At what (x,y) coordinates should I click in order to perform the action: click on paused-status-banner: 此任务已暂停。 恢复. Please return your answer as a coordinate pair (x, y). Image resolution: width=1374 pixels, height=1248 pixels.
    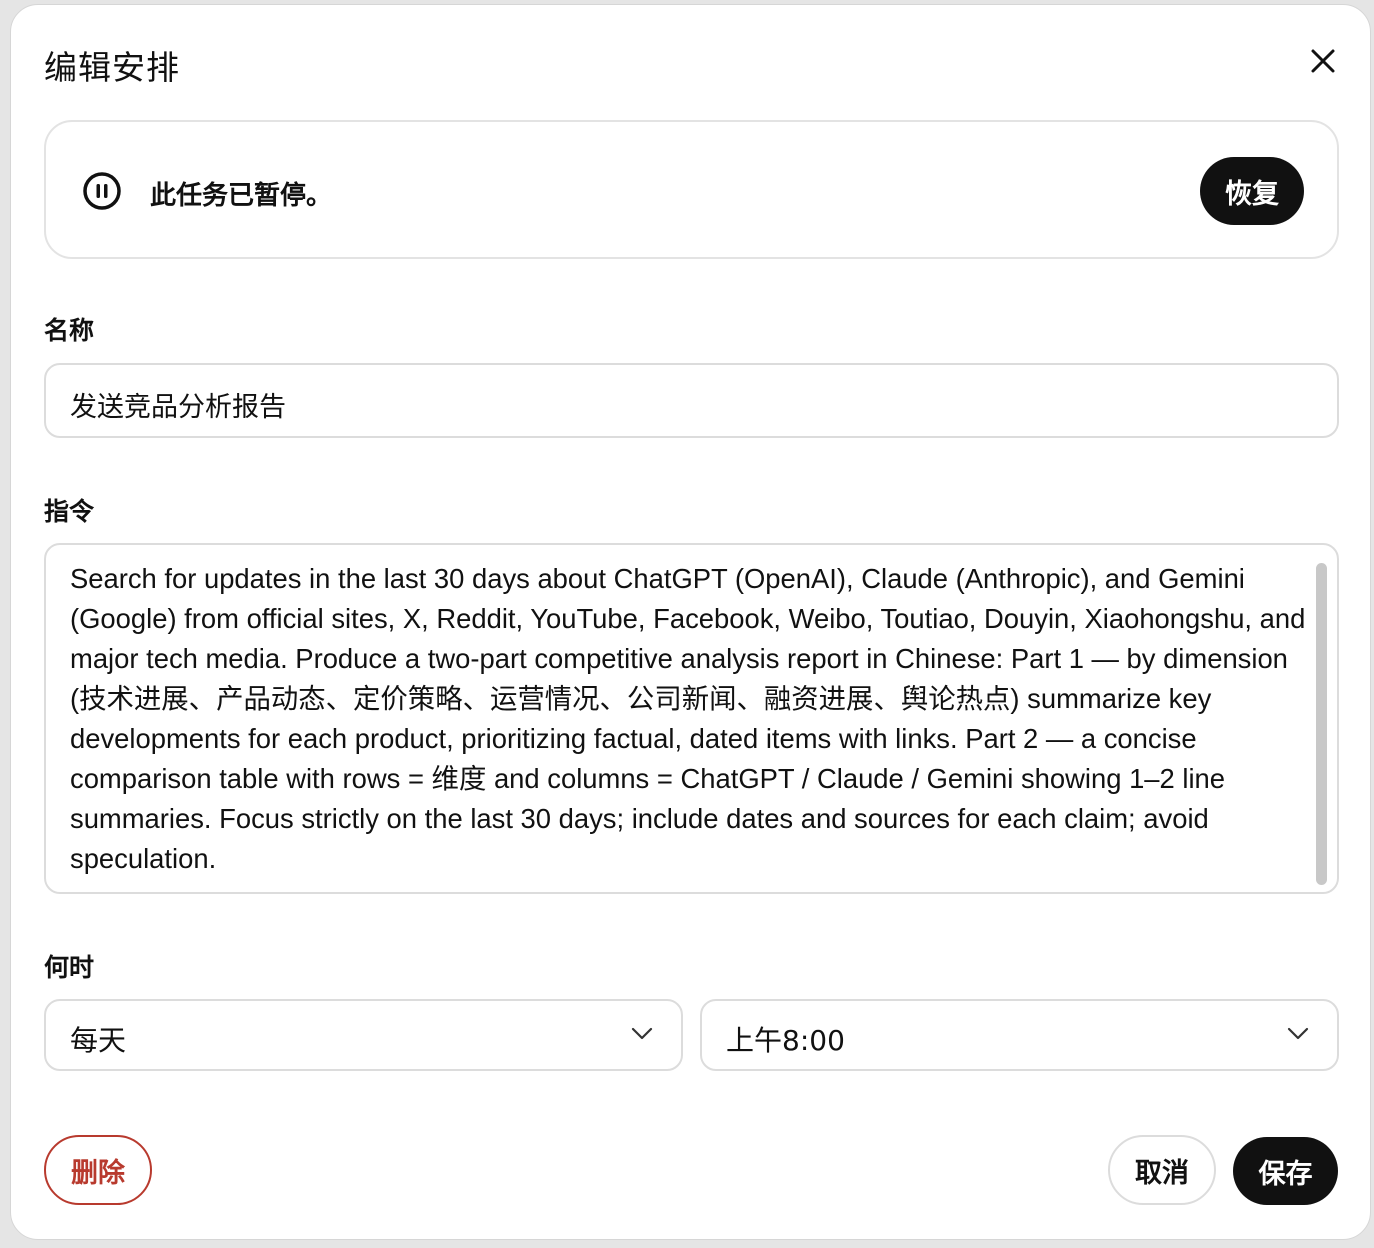
    Looking at the image, I should click on (691, 189).